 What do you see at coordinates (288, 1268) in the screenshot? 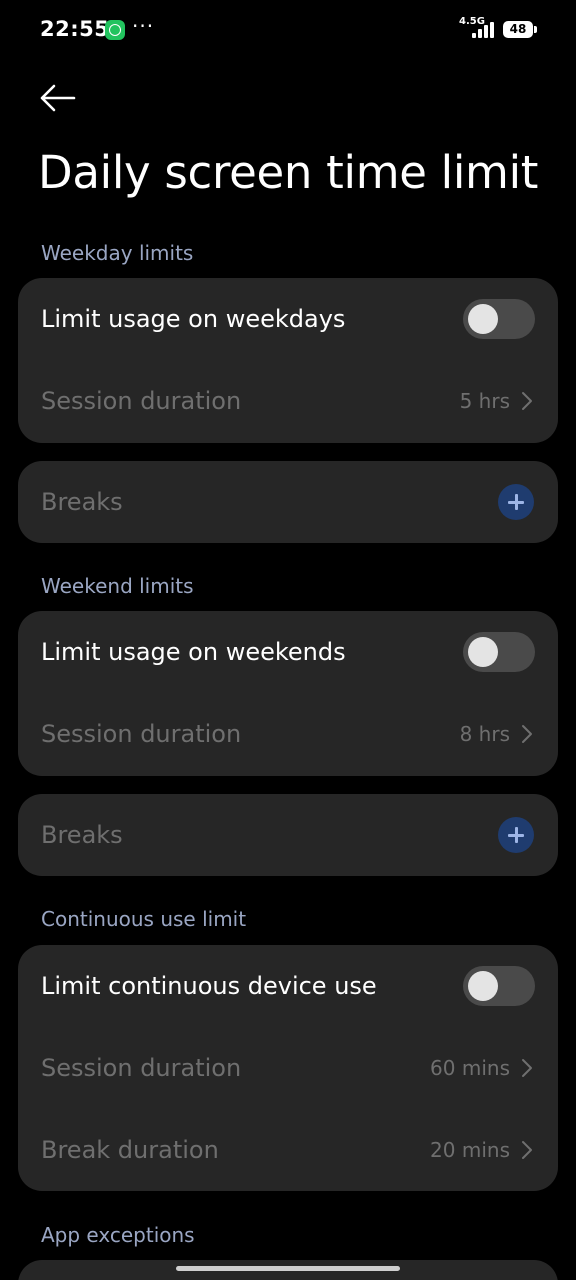
I see `home-indicator` at bounding box center [288, 1268].